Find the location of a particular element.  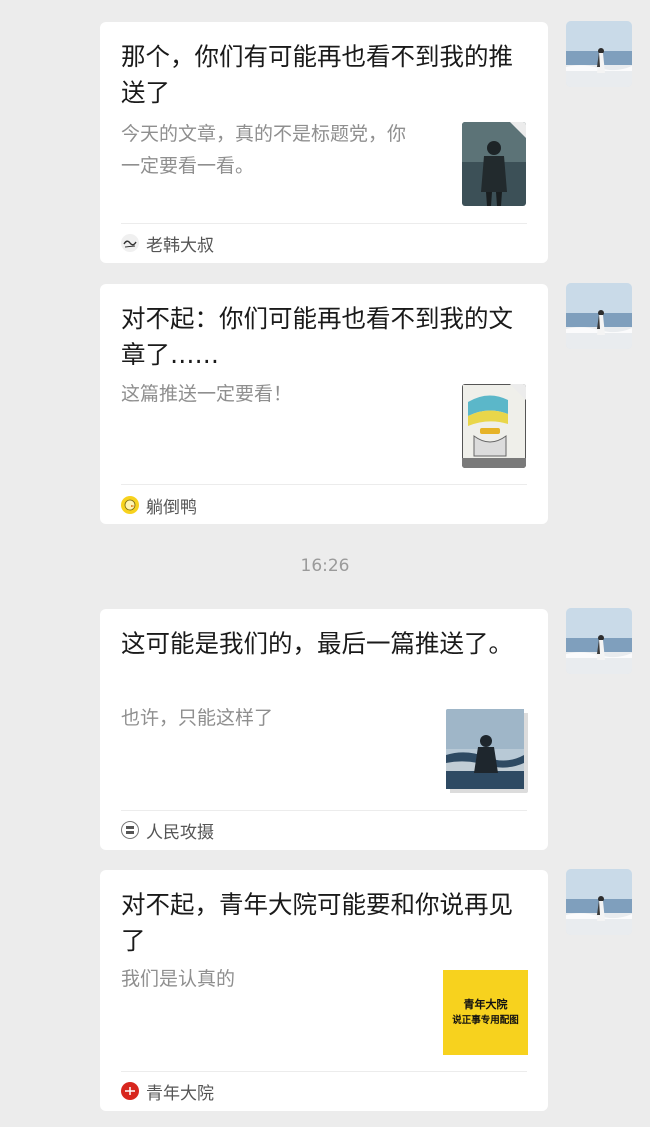

source-name: 老韩大叔 is located at coordinates (180, 245).